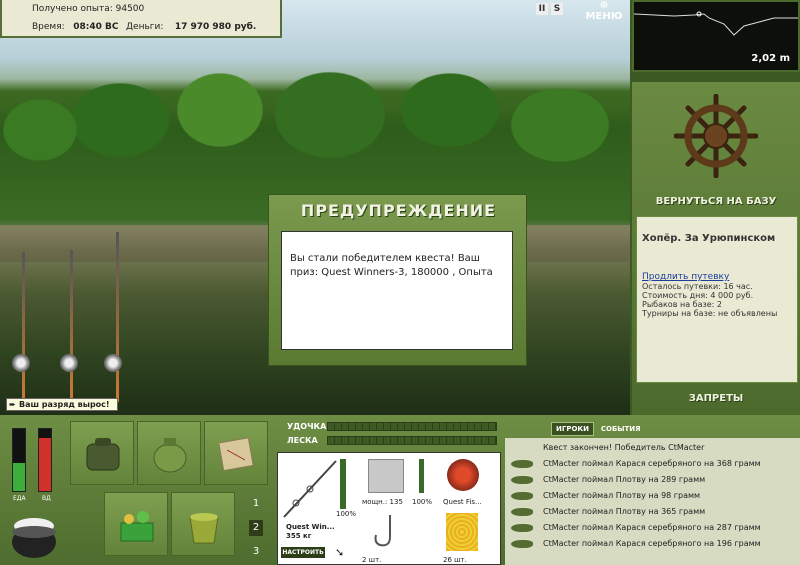  Describe the element at coordinates (256, 528) in the screenshot. I see `page-button-2: 2` at that location.